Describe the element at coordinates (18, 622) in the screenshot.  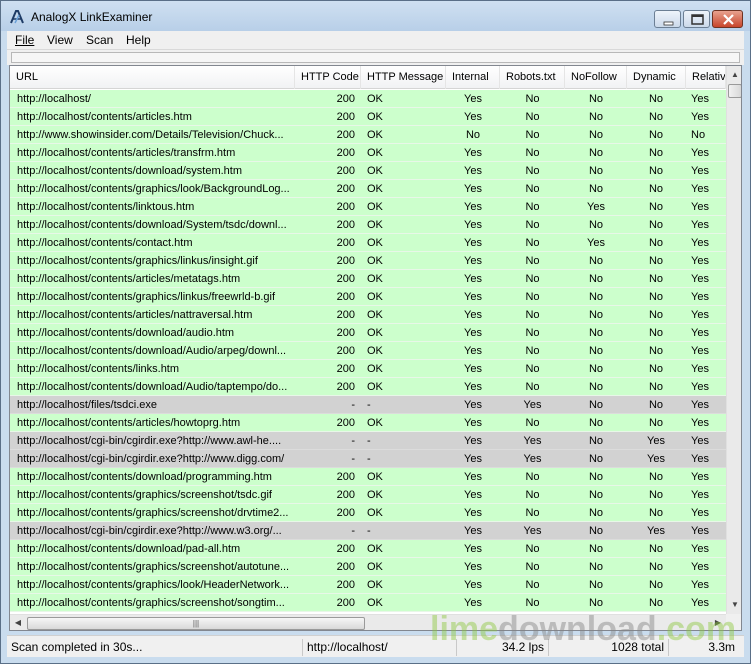
I see `scroll-left-icon: ◀` at that location.